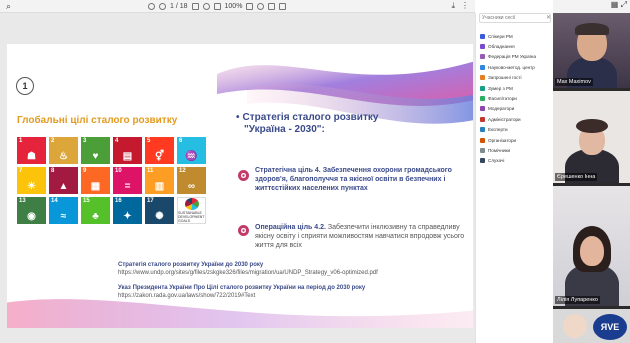  What do you see at coordinates (310, 117) in the screenshot?
I see `strategy-heading-line1: Стратегія сталого розвитку` at bounding box center [310, 117].